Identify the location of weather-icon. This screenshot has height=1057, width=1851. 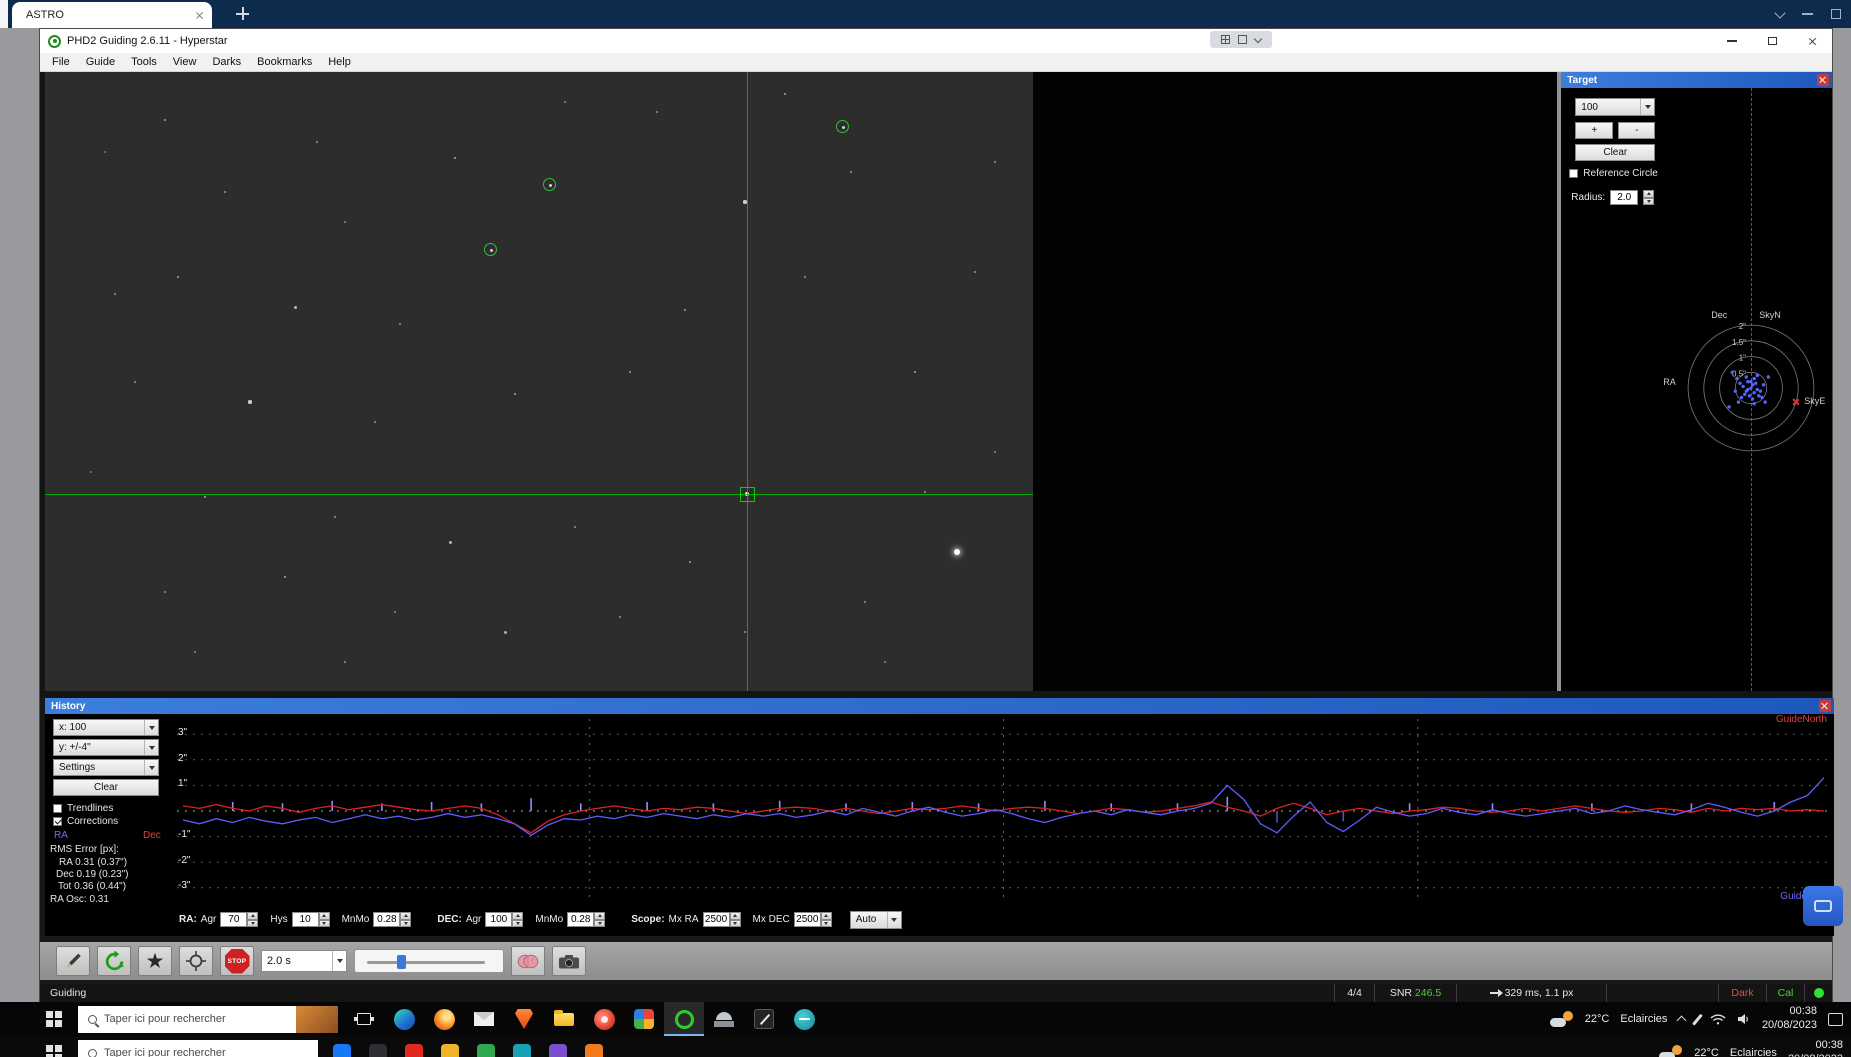
(1561, 1019).